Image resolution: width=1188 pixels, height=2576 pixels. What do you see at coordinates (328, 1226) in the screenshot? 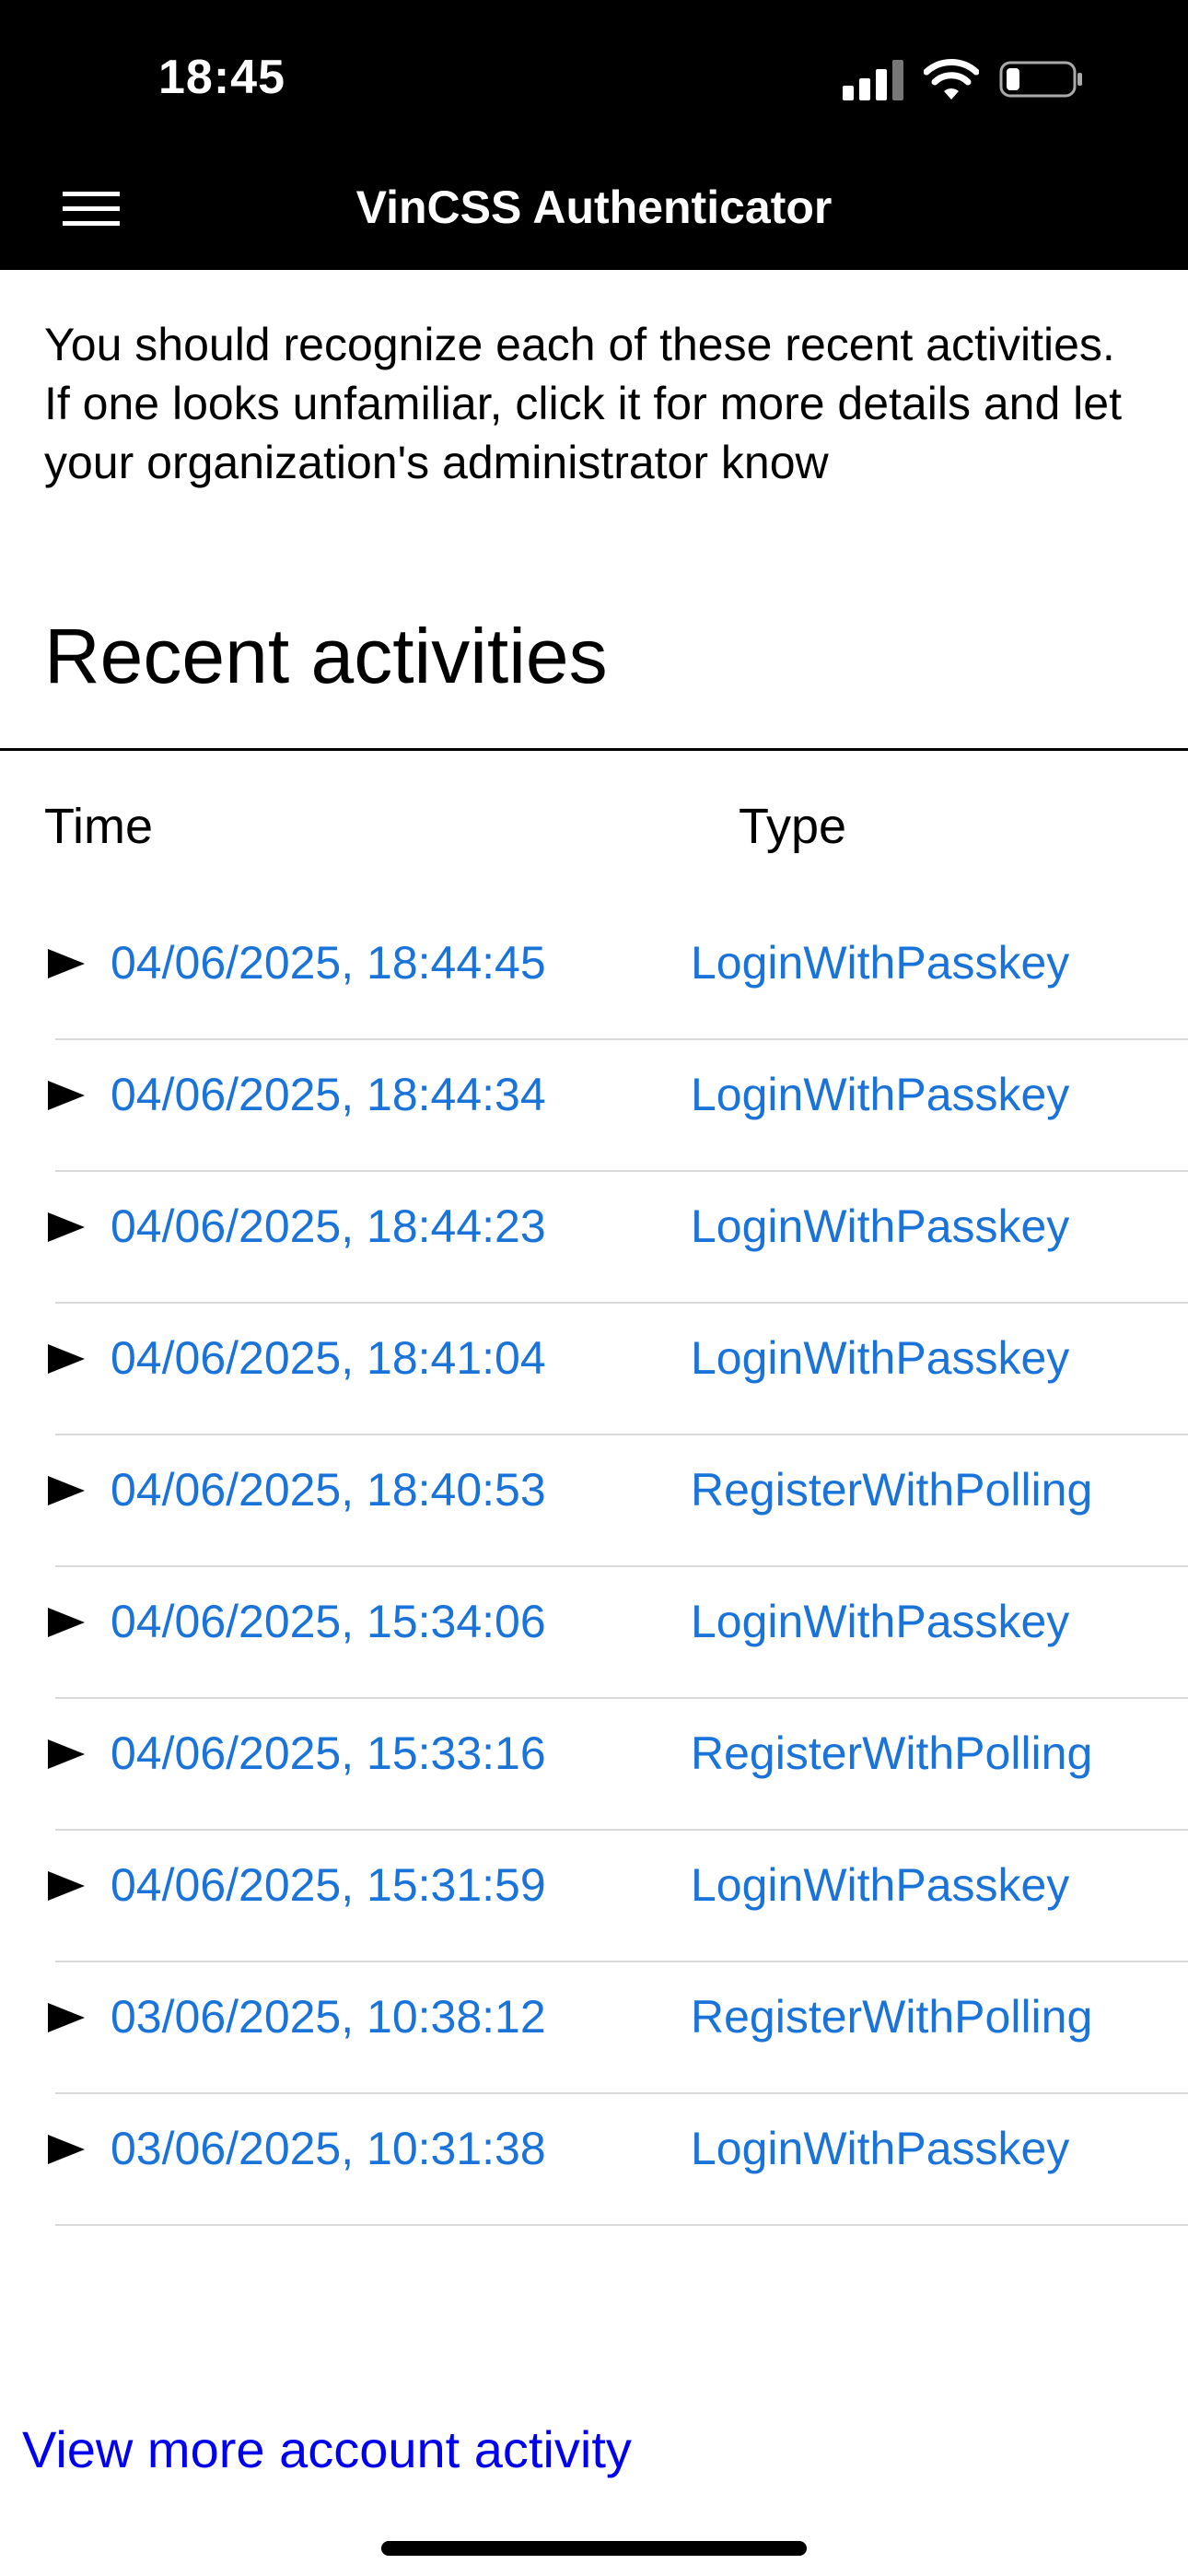
I see `activity-time: 04/06/2025, 18:44:23` at bounding box center [328, 1226].